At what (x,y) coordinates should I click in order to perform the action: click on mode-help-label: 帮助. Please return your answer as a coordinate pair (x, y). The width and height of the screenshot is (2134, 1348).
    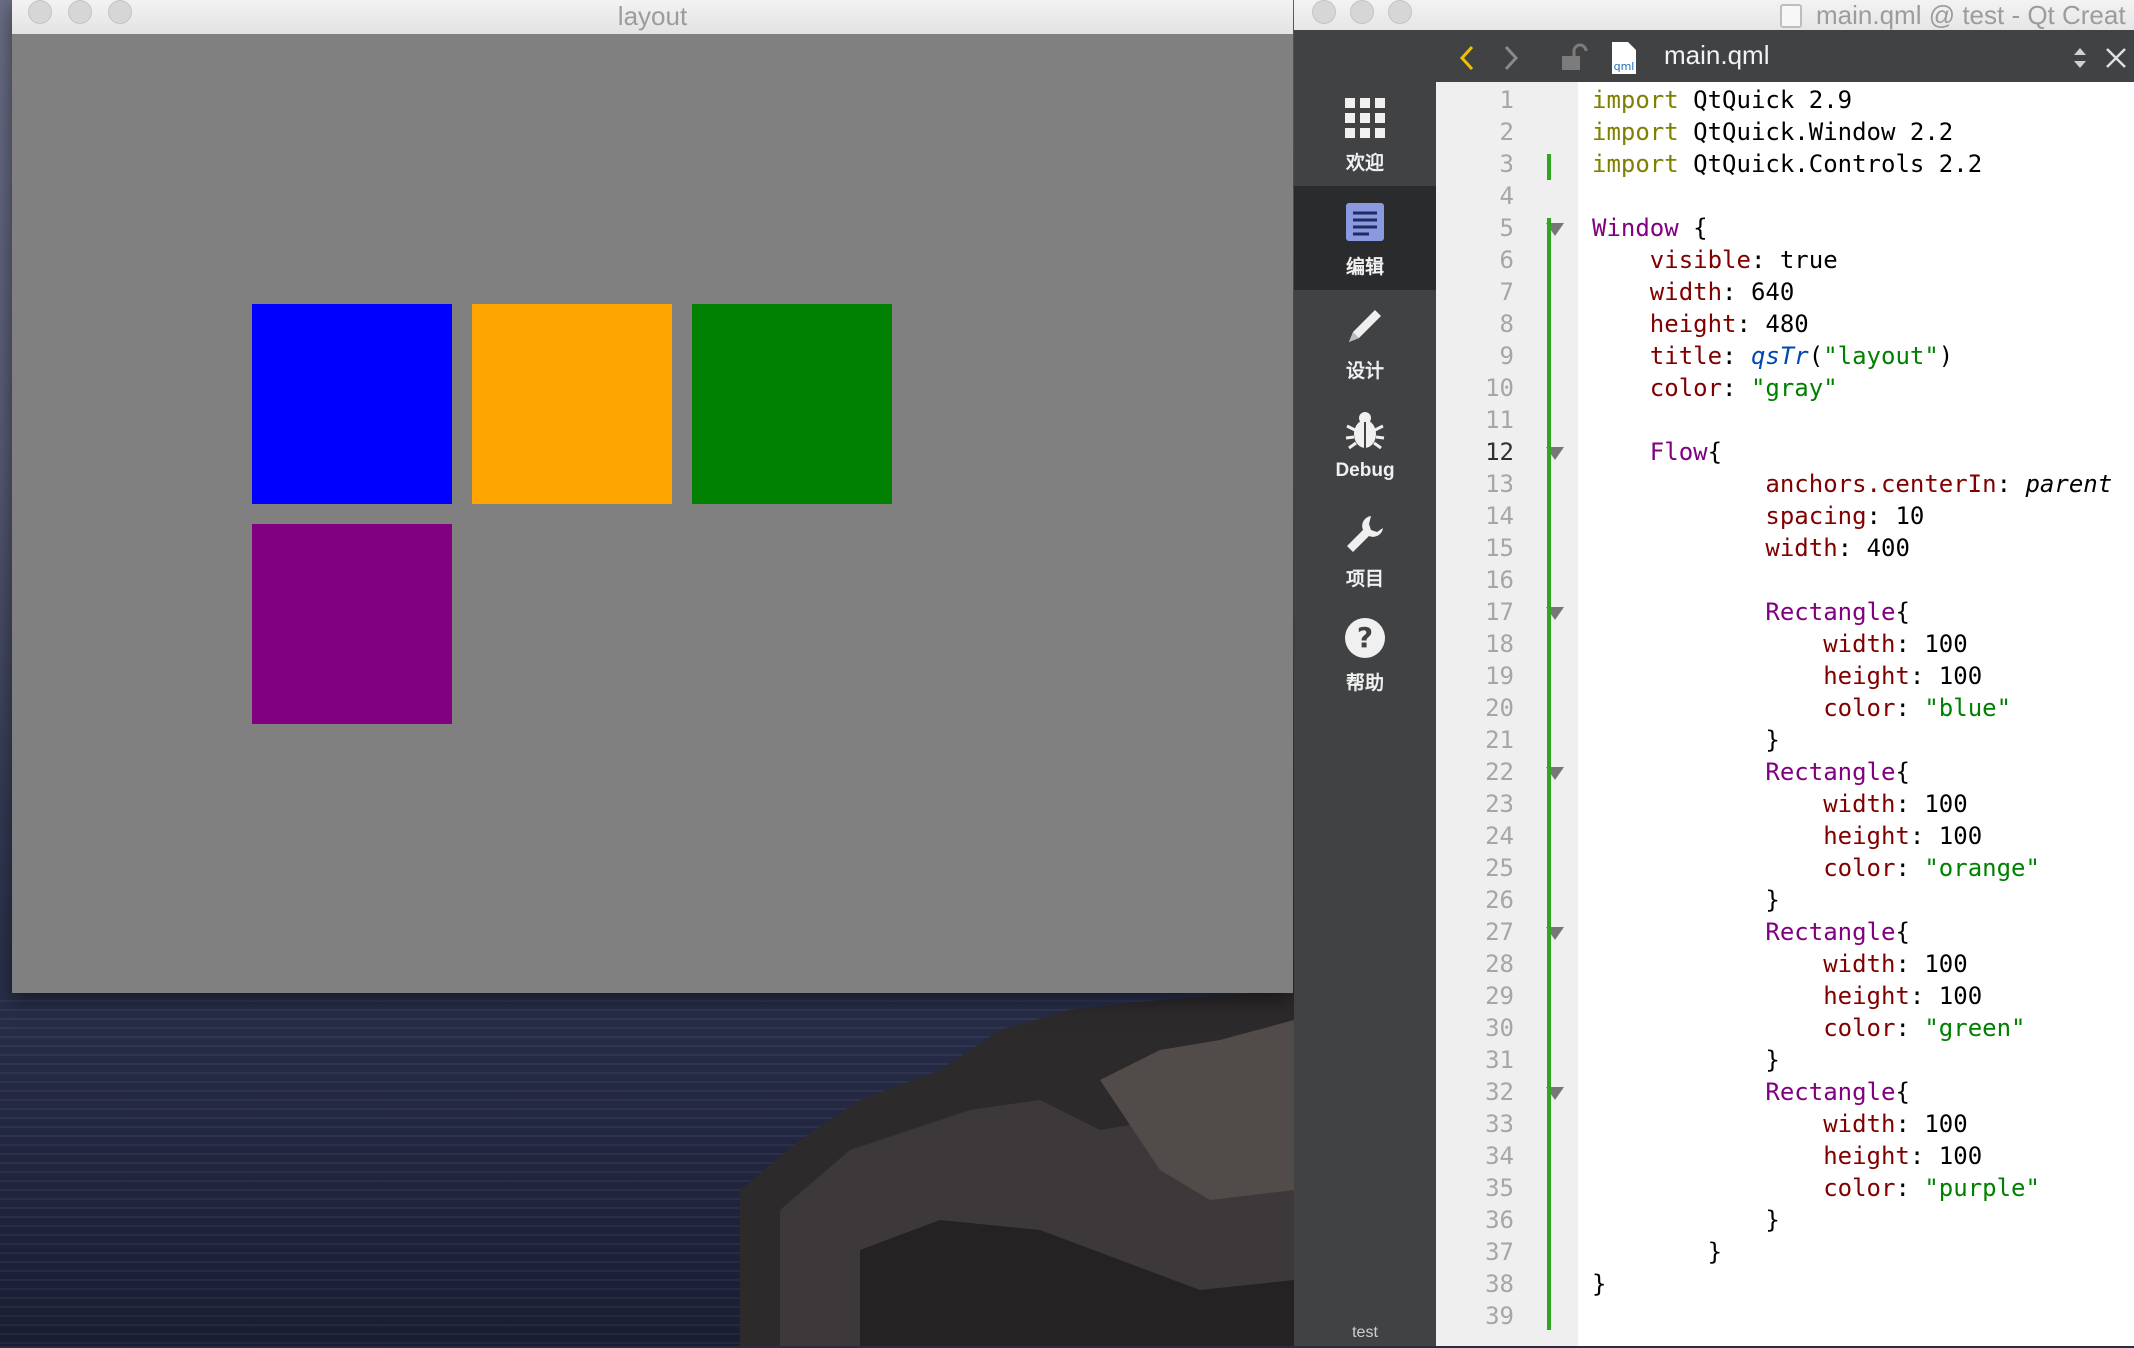
    Looking at the image, I should click on (1364, 683).